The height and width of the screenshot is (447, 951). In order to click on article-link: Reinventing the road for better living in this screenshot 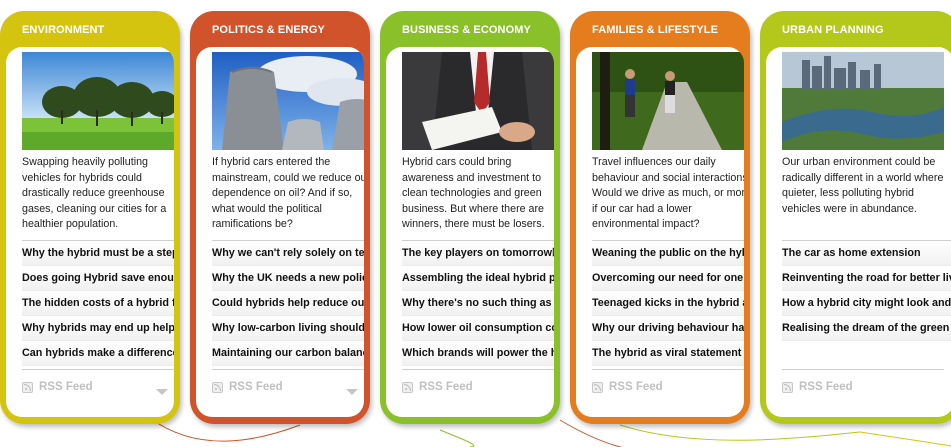, I will do `click(866, 278)`.